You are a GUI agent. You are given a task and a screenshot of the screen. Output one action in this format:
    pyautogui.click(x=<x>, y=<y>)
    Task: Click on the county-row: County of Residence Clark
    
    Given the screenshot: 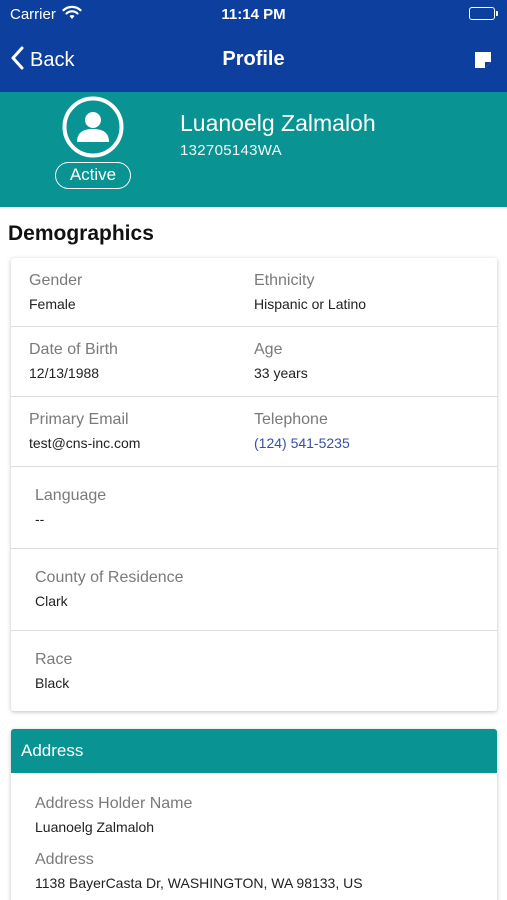 What is the action you would take?
    pyautogui.click(x=254, y=590)
    